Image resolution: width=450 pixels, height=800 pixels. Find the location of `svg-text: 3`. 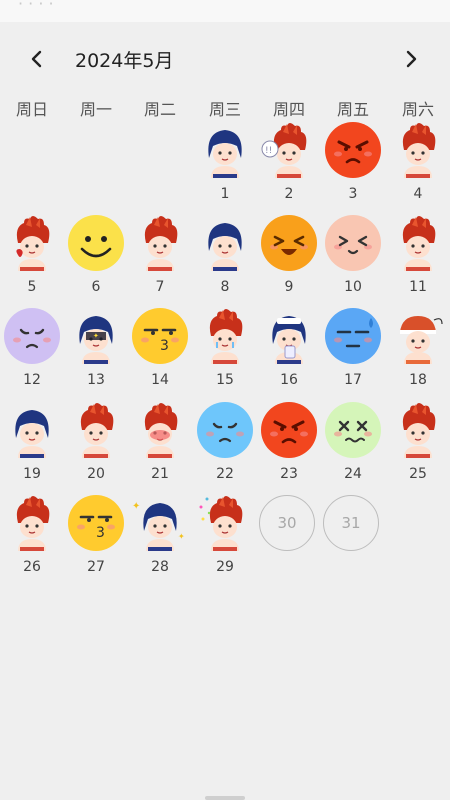

svg-text: 3 is located at coordinates (164, 346).